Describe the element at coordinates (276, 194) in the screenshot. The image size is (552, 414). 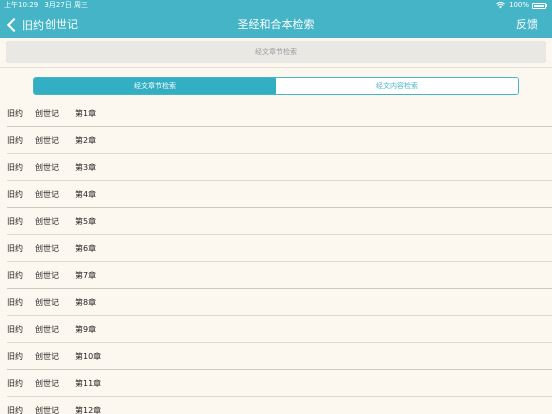
I see `list-item: 旧约 创世记 第4章` at that location.